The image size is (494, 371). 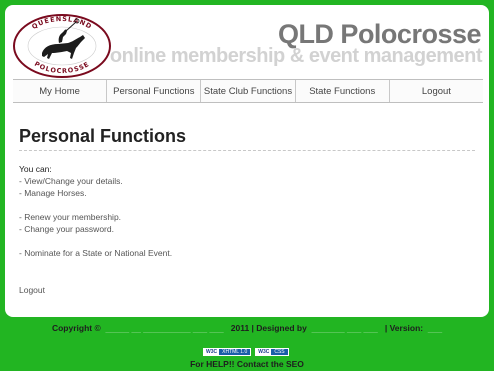 I want to click on w3c-css-badge: W3C CSS, so click(x=272, y=352).